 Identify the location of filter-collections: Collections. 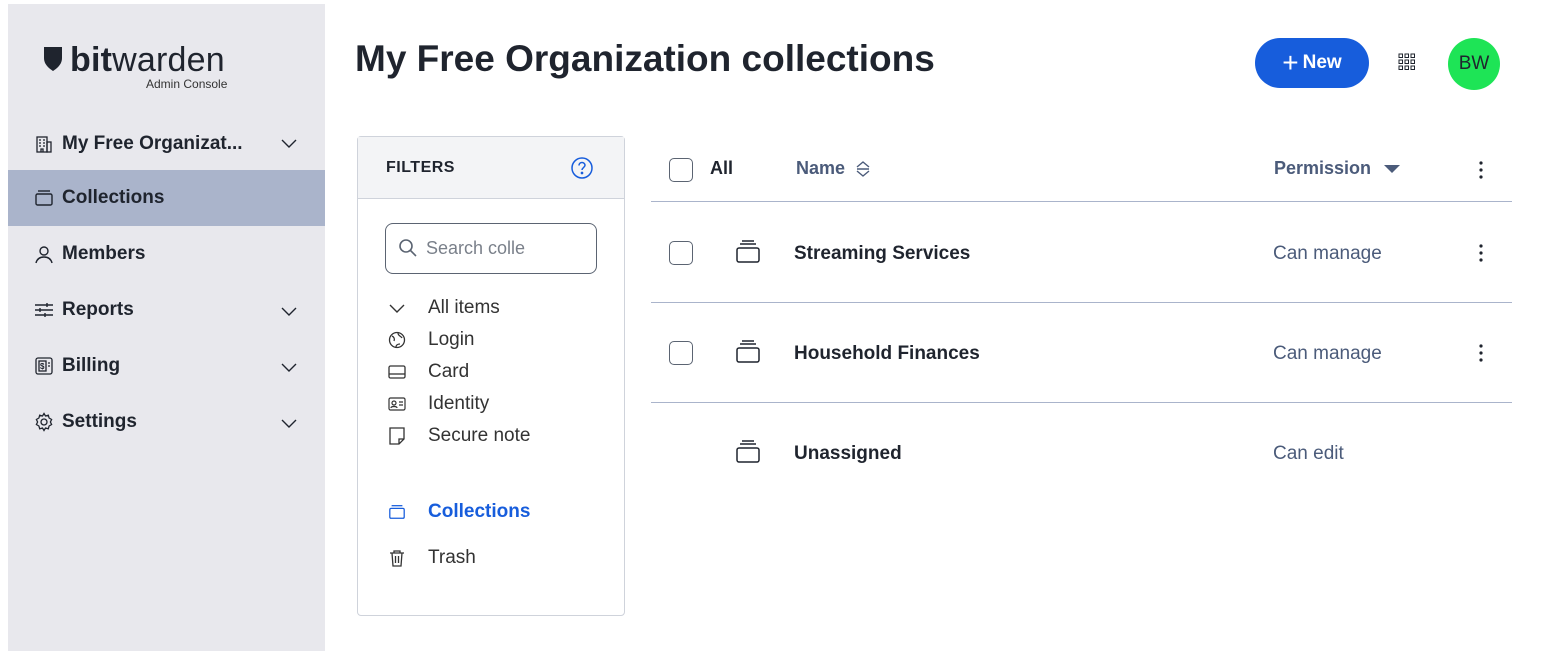
(459, 512).